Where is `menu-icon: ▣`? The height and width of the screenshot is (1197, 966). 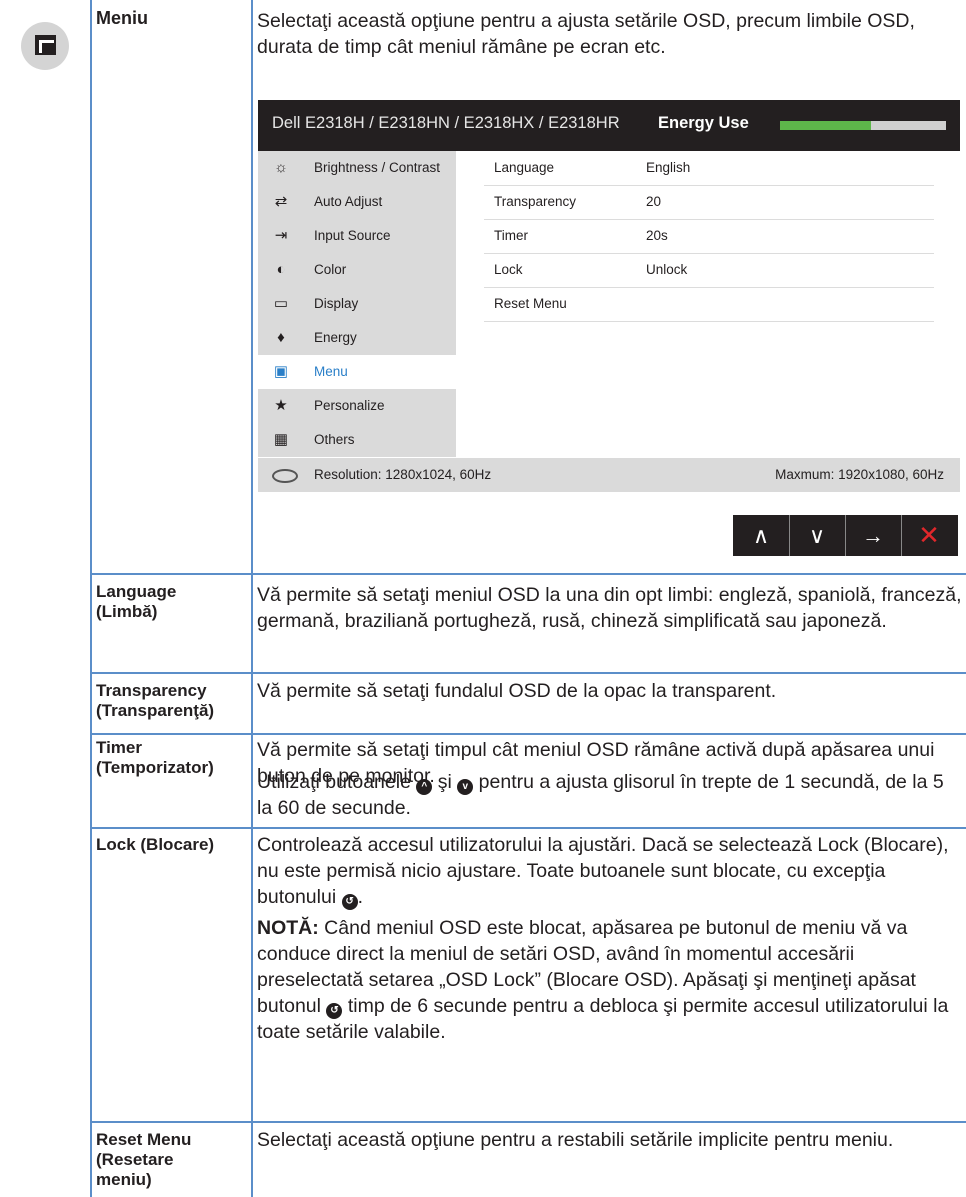
menu-icon: ▣ is located at coordinates (281, 371).